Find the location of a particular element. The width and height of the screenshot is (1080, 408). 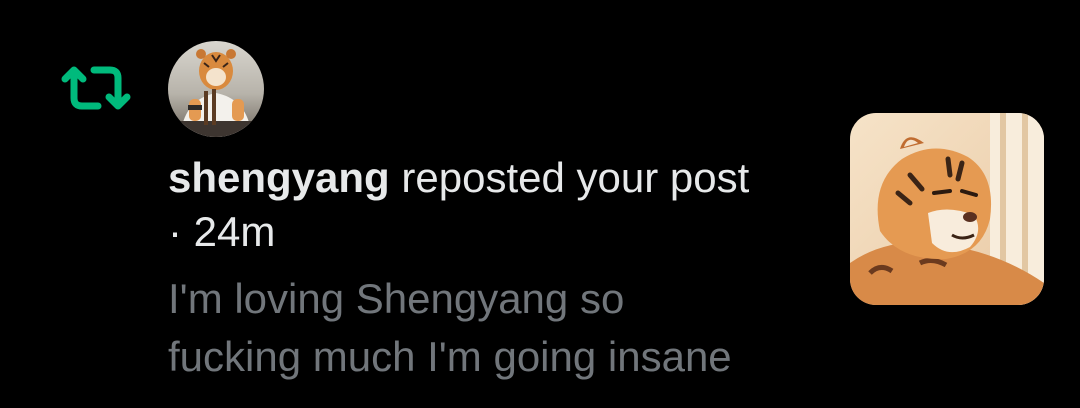

post-text-line: fucking much I'm going insane is located at coordinates (450, 356).